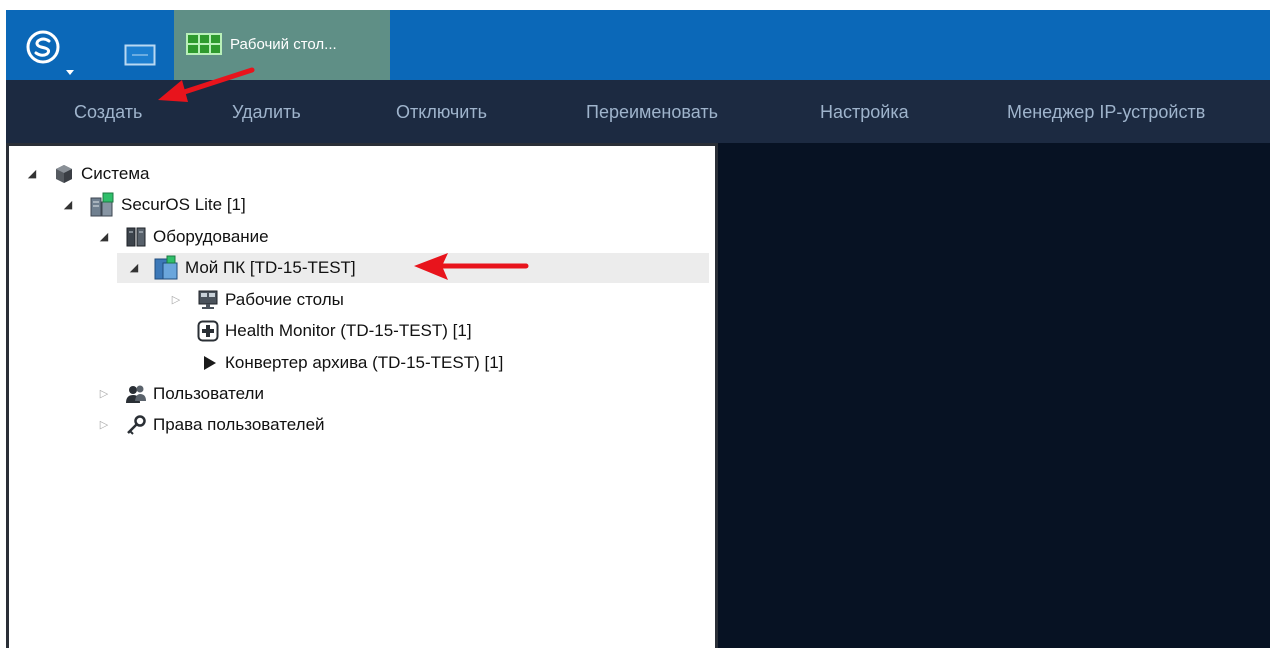 Image resolution: width=1275 pixels, height=648 pixels. What do you see at coordinates (140, 55) in the screenshot?
I see `monitor-icon` at bounding box center [140, 55].